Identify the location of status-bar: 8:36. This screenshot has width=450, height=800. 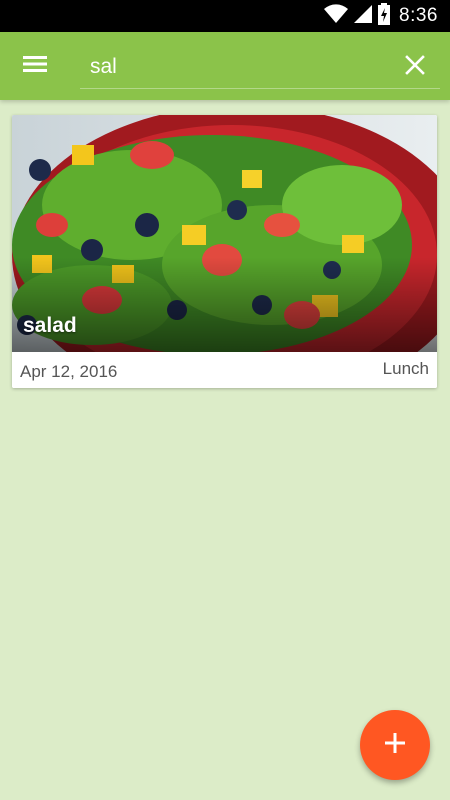
(225, 16).